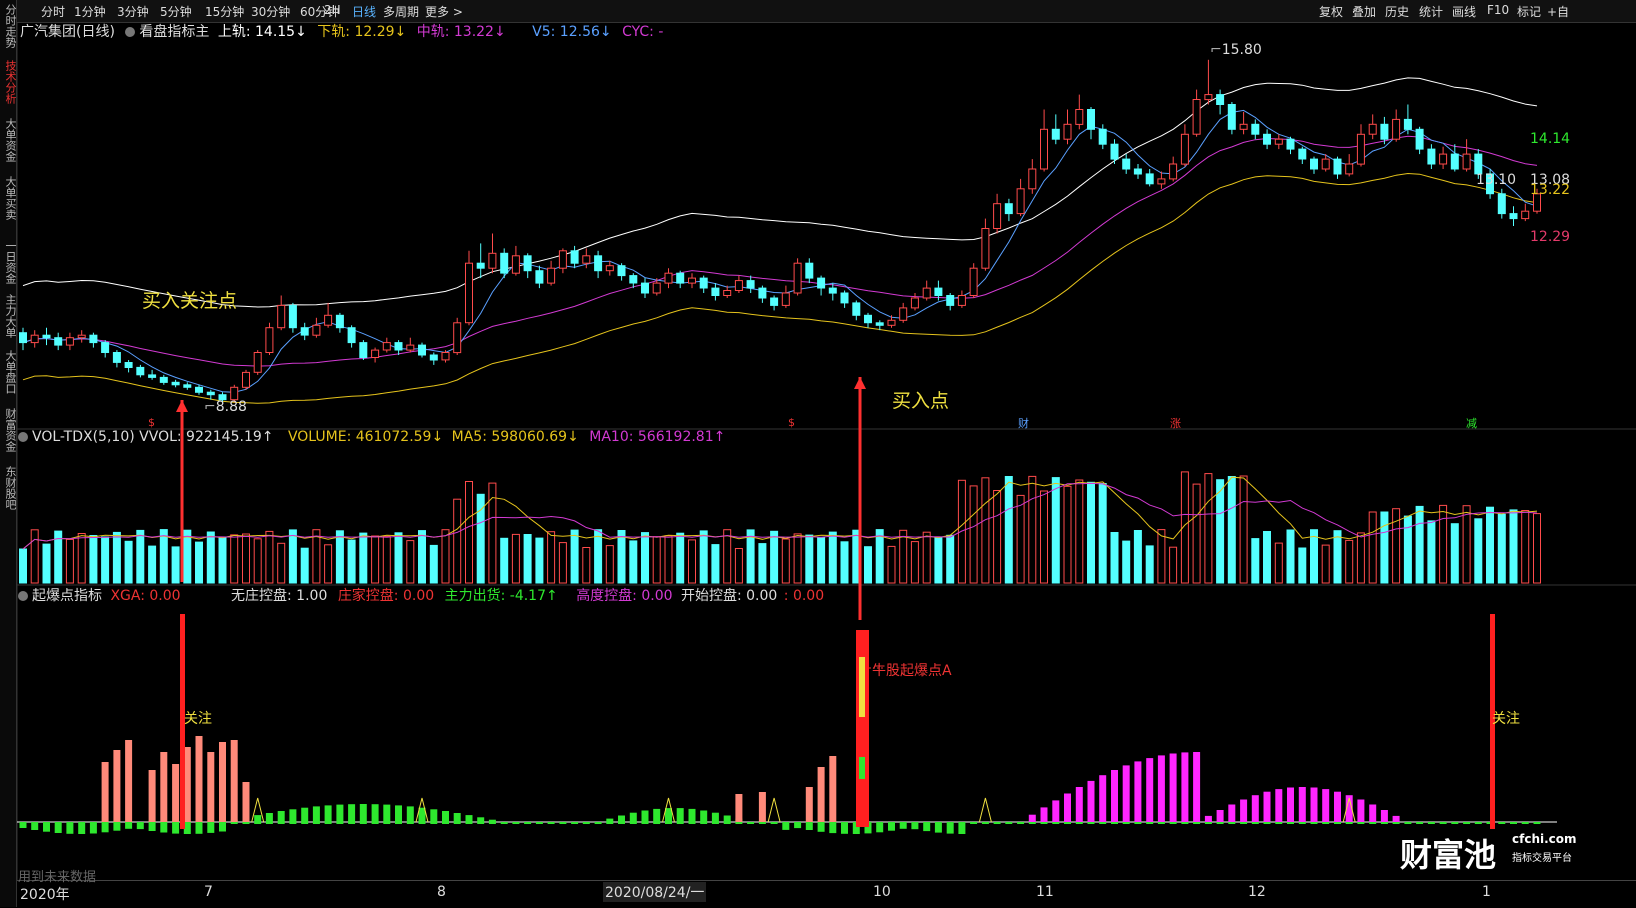  What do you see at coordinates (8, 198) in the screenshot?
I see `left-tab-3: 大单买卖` at bounding box center [8, 198].